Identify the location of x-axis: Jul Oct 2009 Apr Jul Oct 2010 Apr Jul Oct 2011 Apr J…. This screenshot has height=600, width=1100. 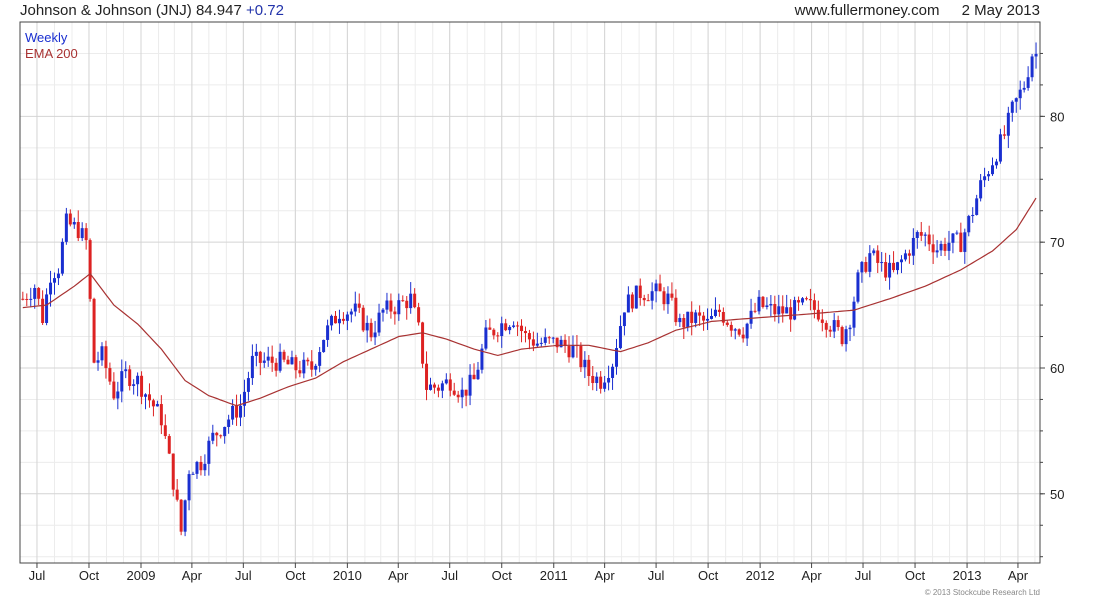
(529, 573).